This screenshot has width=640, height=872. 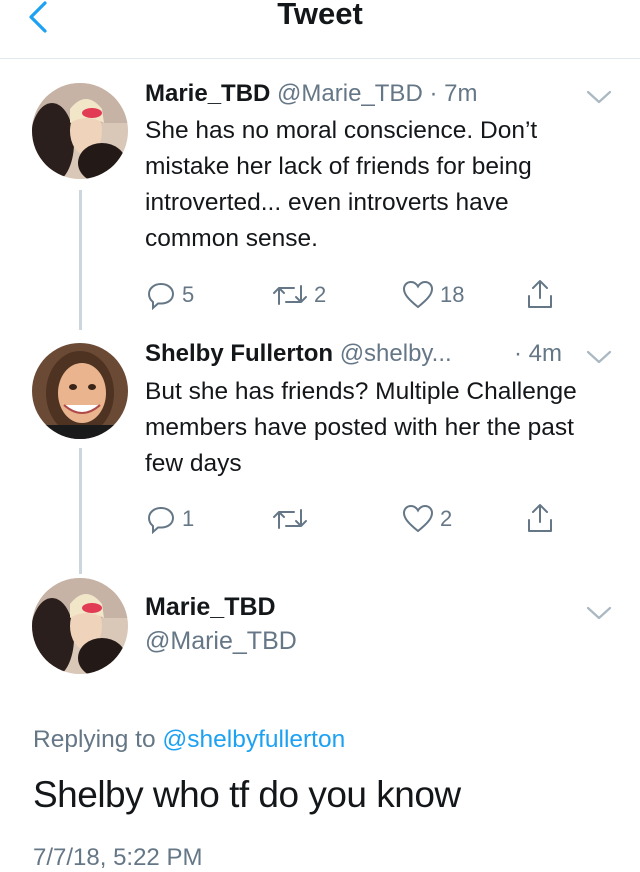 What do you see at coordinates (118, 857) in the screenshot?
I see `tweet-timestamp: 7/7/18, 5:22 PM` at bounding box center [118, 857].